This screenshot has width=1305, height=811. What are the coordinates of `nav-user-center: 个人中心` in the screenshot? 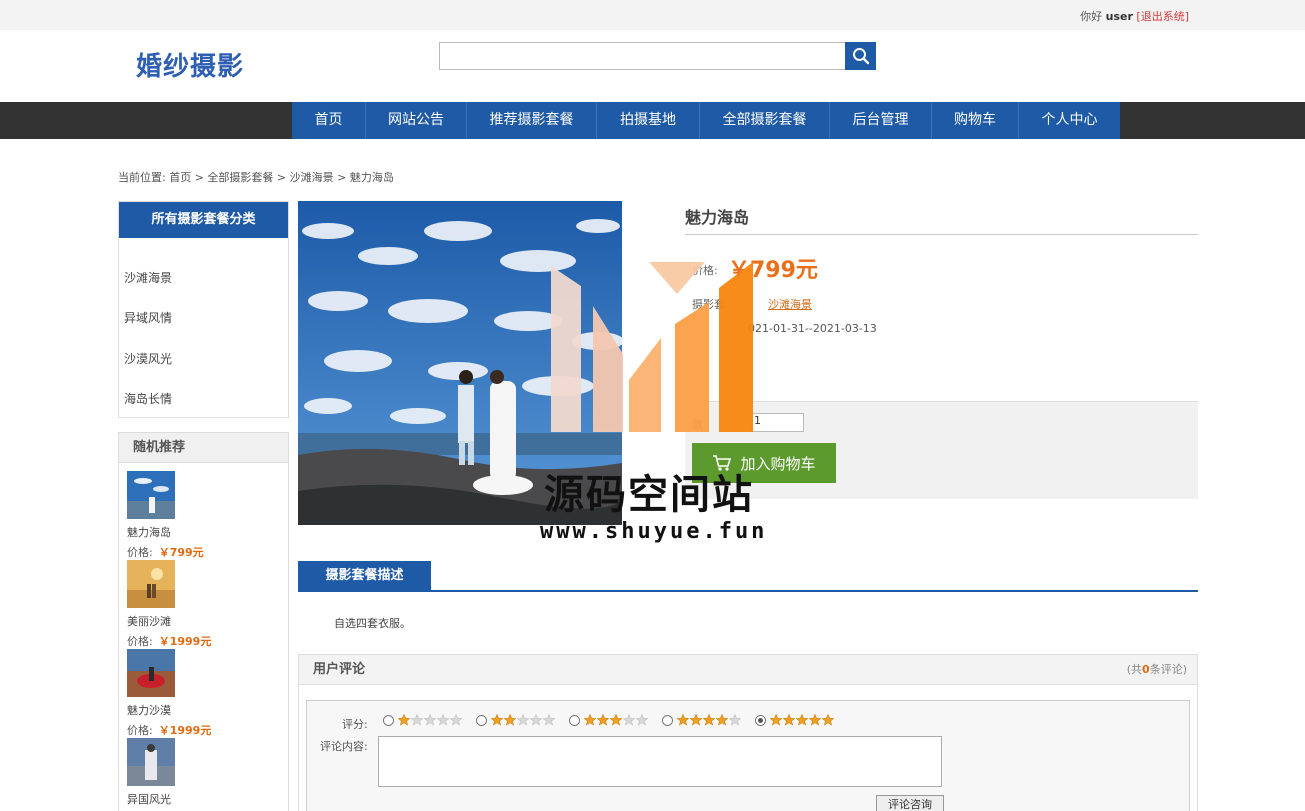 It's located at (1069, 120).